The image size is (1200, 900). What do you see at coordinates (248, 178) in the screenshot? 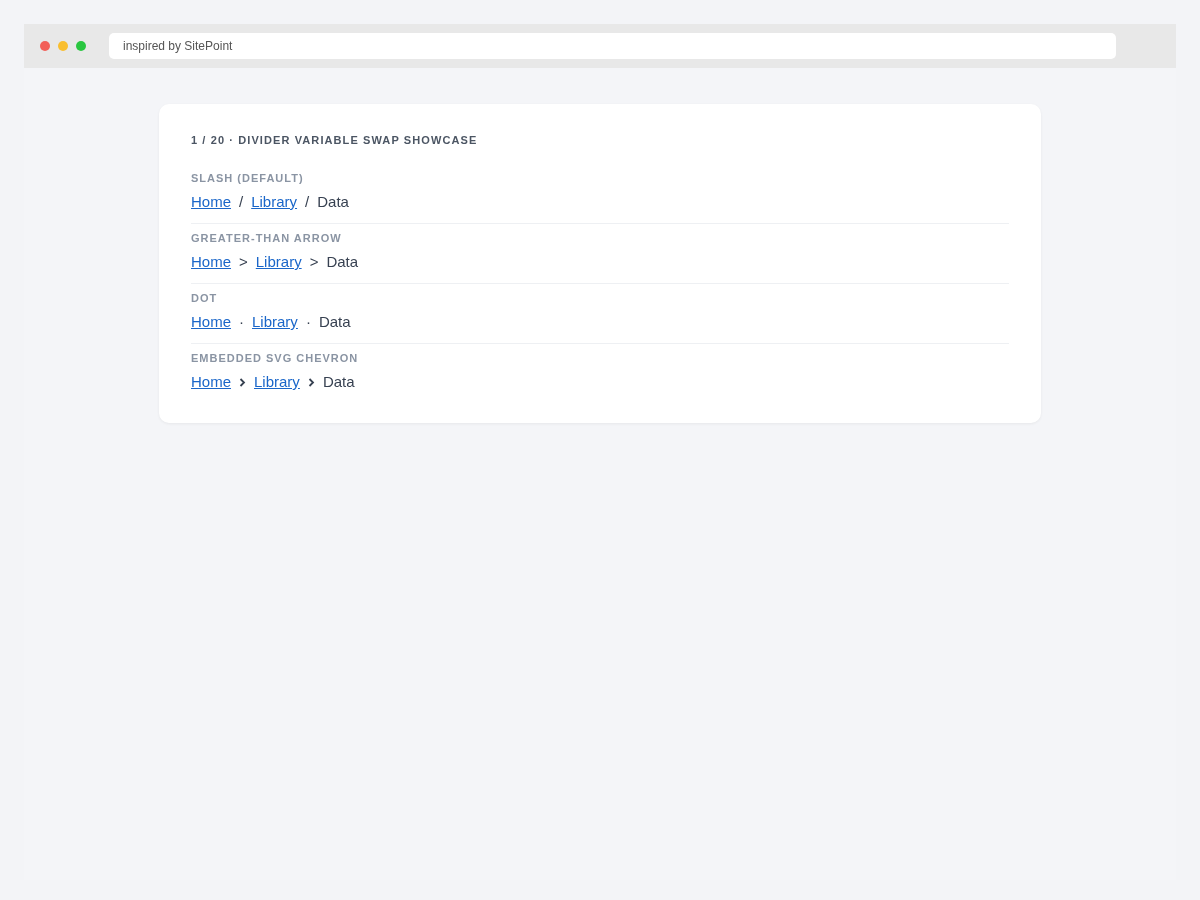
I see `section-label: SLASH (DEFAULT)` at bounding box center [248, 178].